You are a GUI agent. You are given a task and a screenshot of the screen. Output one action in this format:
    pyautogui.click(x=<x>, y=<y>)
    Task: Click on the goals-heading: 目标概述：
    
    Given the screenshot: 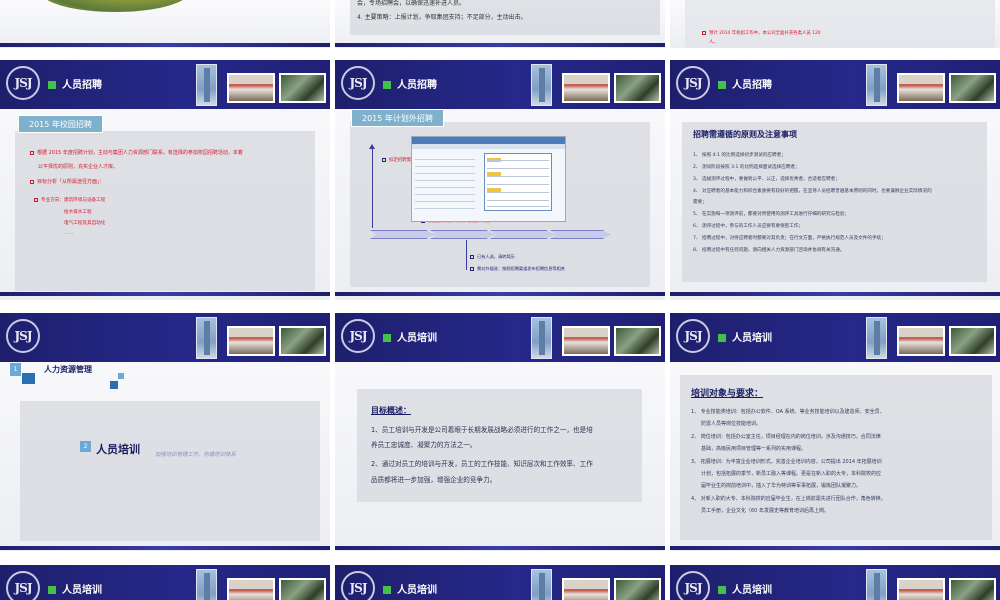 What is the action you would take?
    pyautogui.click(x=391, y=410)
    